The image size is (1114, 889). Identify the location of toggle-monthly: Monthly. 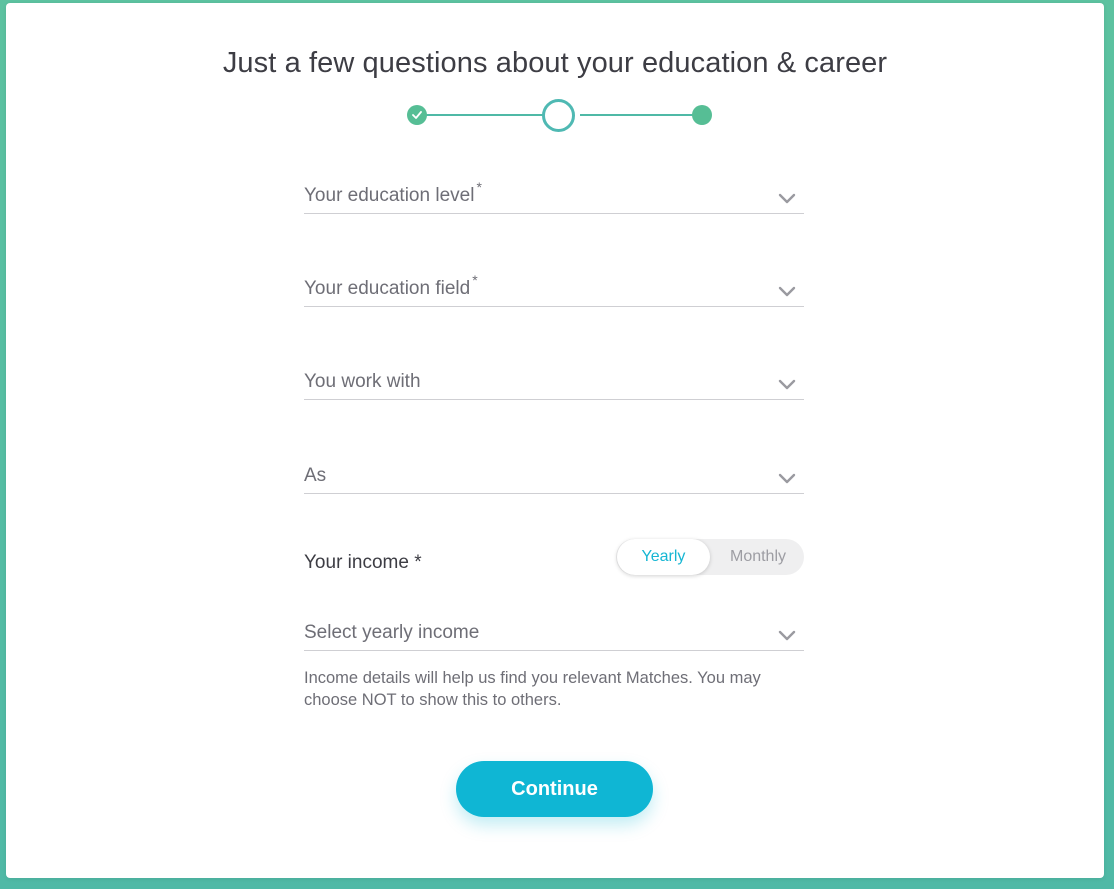
(758, 557).